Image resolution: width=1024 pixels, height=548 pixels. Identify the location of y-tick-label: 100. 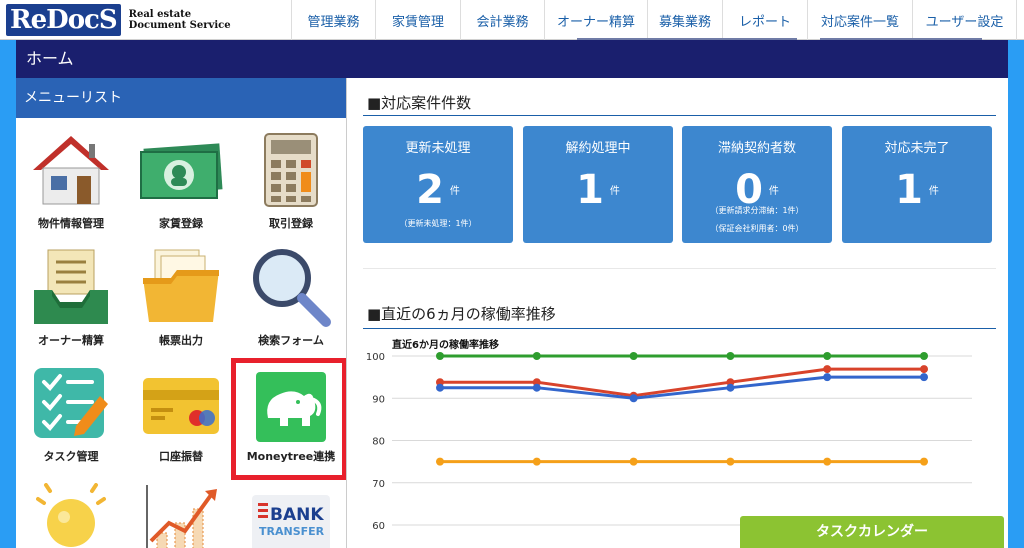
(375, 357).